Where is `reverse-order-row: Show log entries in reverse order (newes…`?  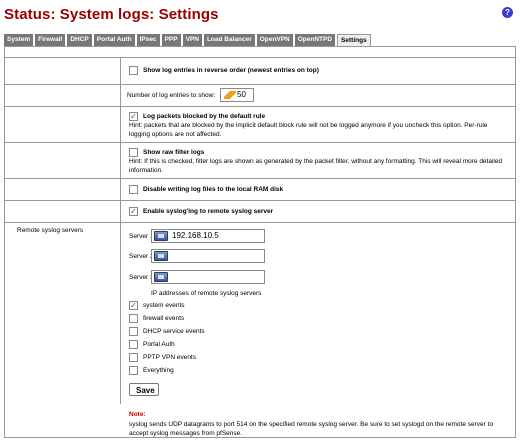
reverse-order-row: Show log entries in reverse order (newes… is located at coordinates (260, 70).